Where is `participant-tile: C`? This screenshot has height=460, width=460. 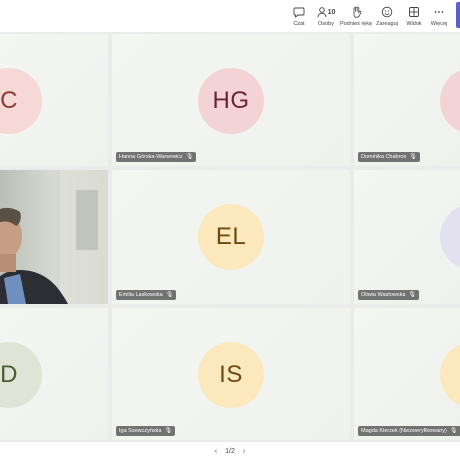 participant-tile: C is located at coordinates (54, 100).